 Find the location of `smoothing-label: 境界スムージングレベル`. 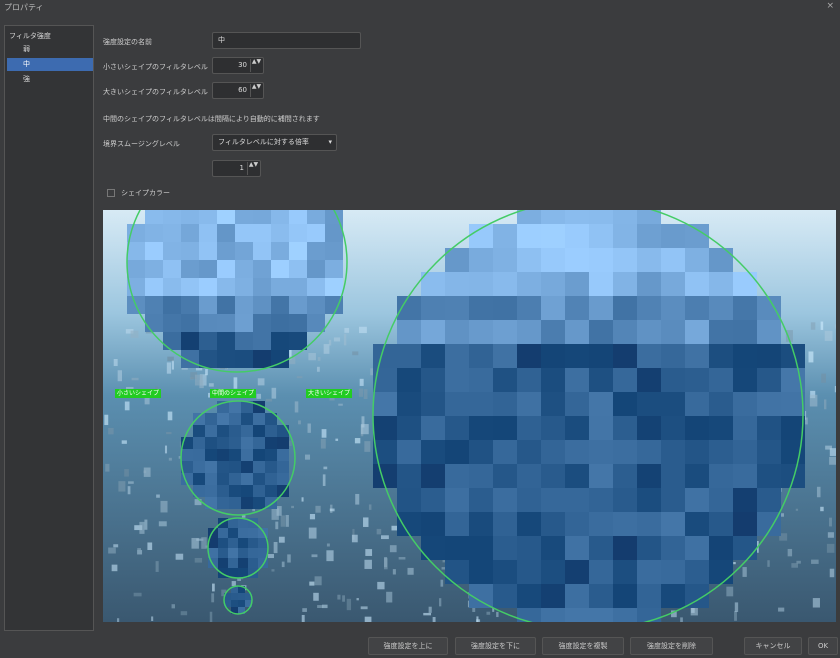

smoothing-label: 境界スムージングレベル is located at coordinates (141, 144).